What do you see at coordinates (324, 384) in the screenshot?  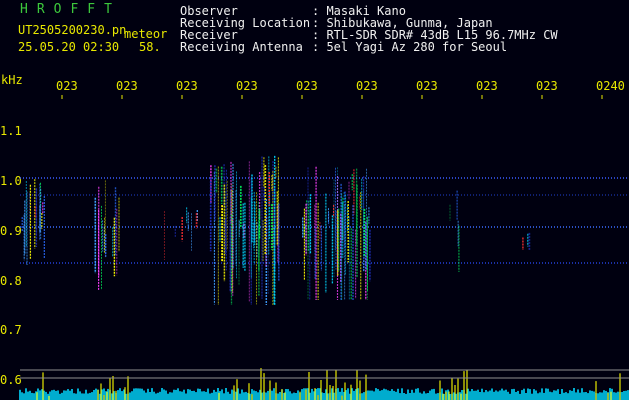 I see `amplitude-histogram` at bounding box center [324, 384].